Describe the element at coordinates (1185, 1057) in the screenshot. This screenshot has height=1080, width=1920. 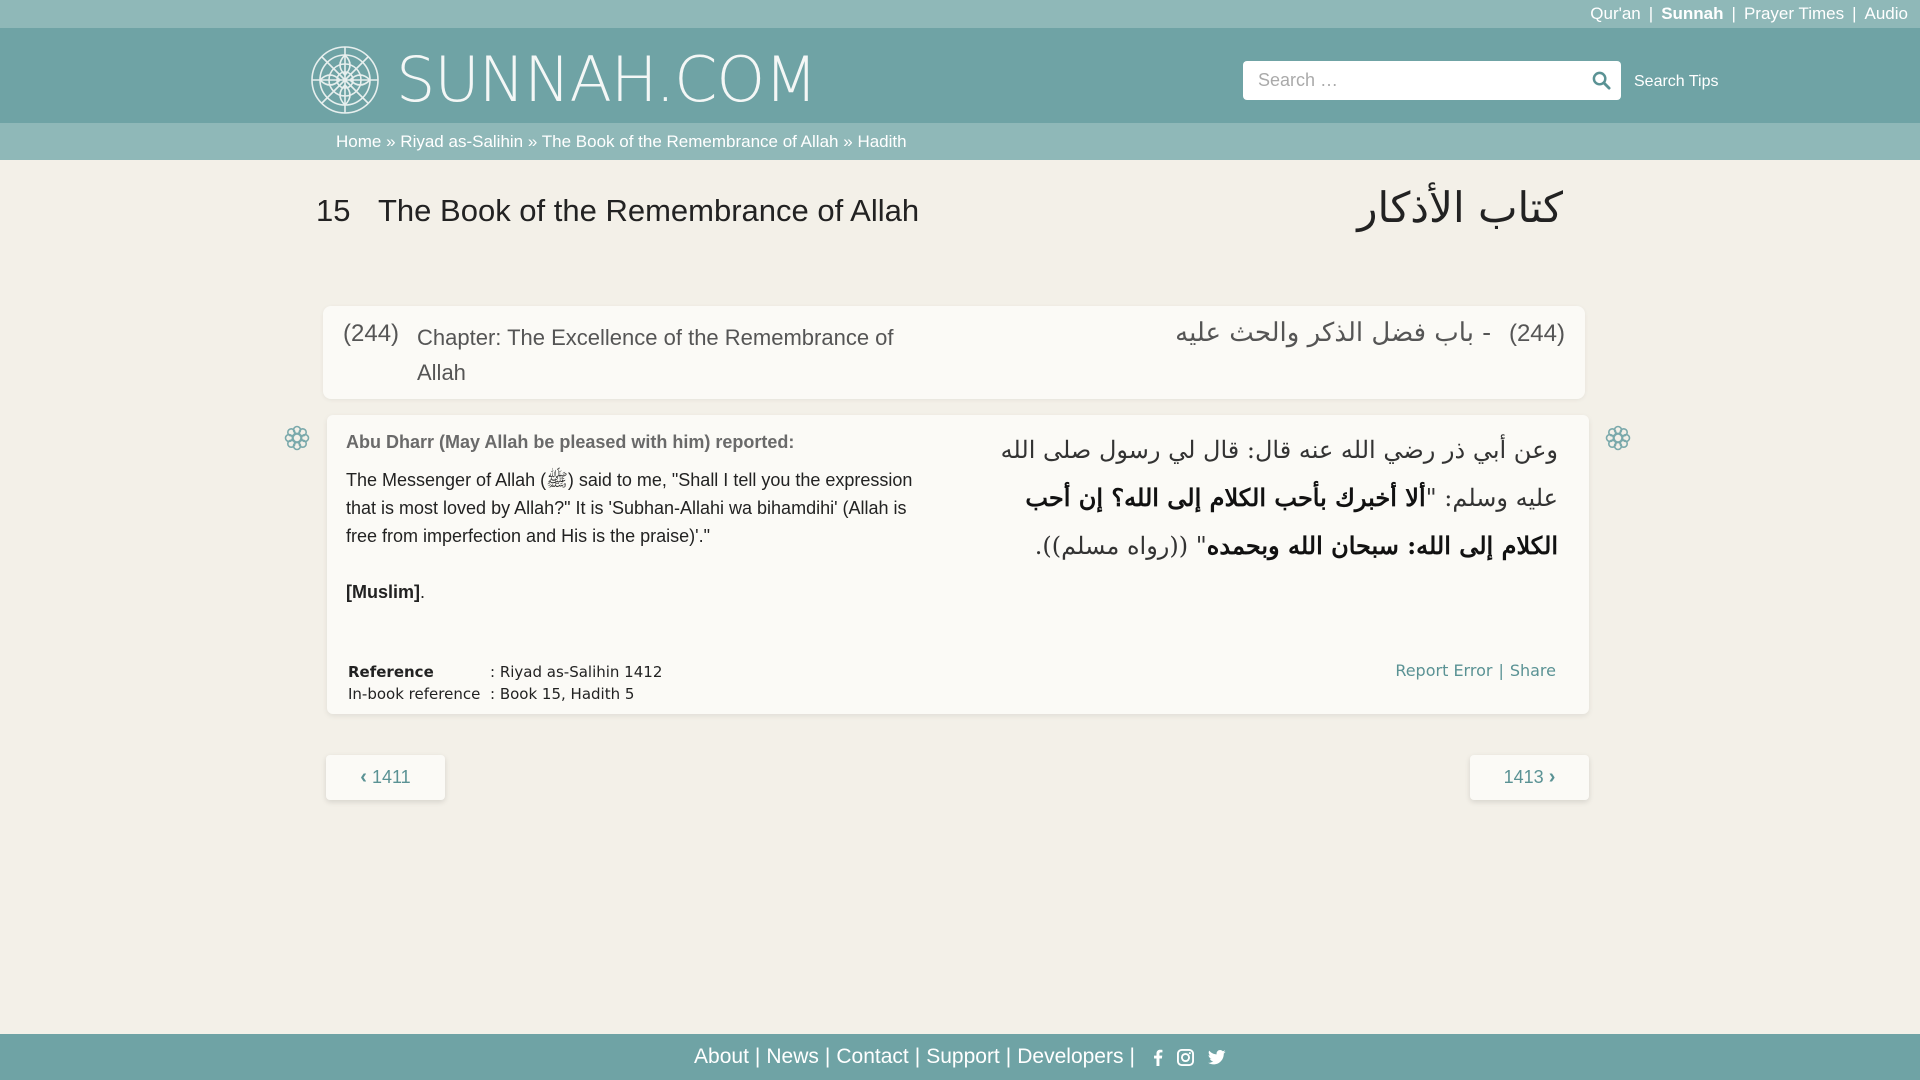
I see `instagram-icon` at that location.